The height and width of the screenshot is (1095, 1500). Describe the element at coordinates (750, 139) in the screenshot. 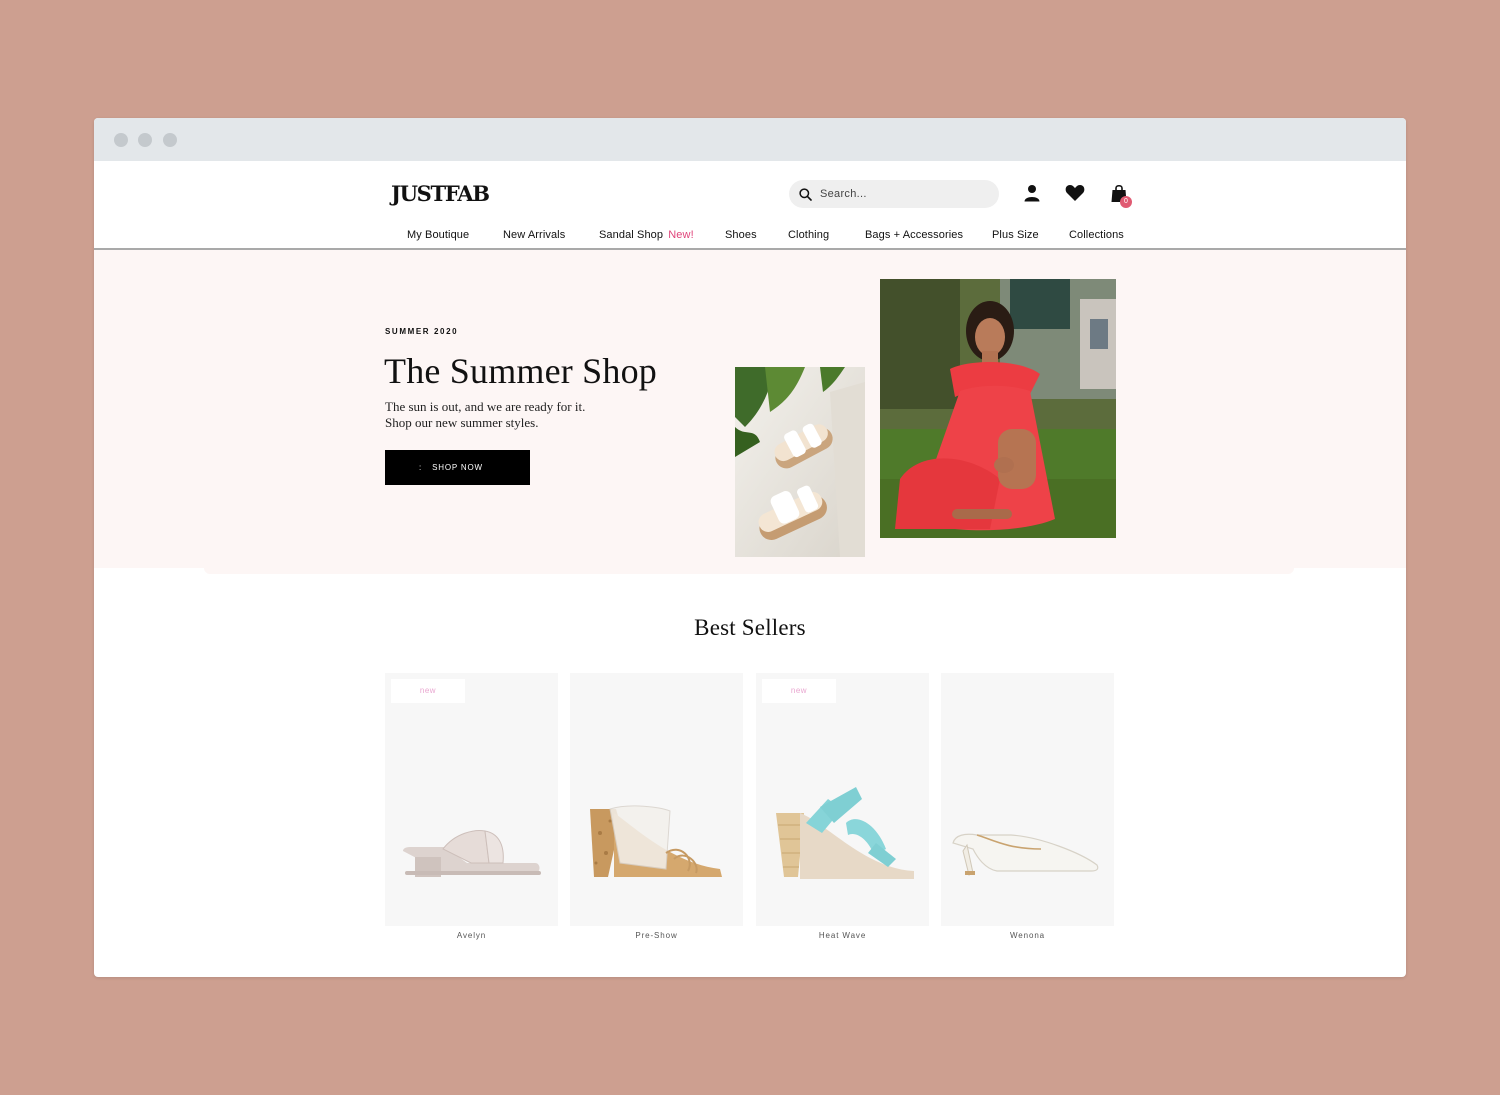

I see `browser-titlebar` at that location.